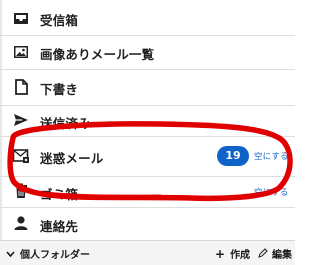 This screenshot has height=265, width=320. What do you see at coordinates (147, 120) in the screenshot?
I see `folder-item-sent: 送信済み` at bounding box center [147, 120].